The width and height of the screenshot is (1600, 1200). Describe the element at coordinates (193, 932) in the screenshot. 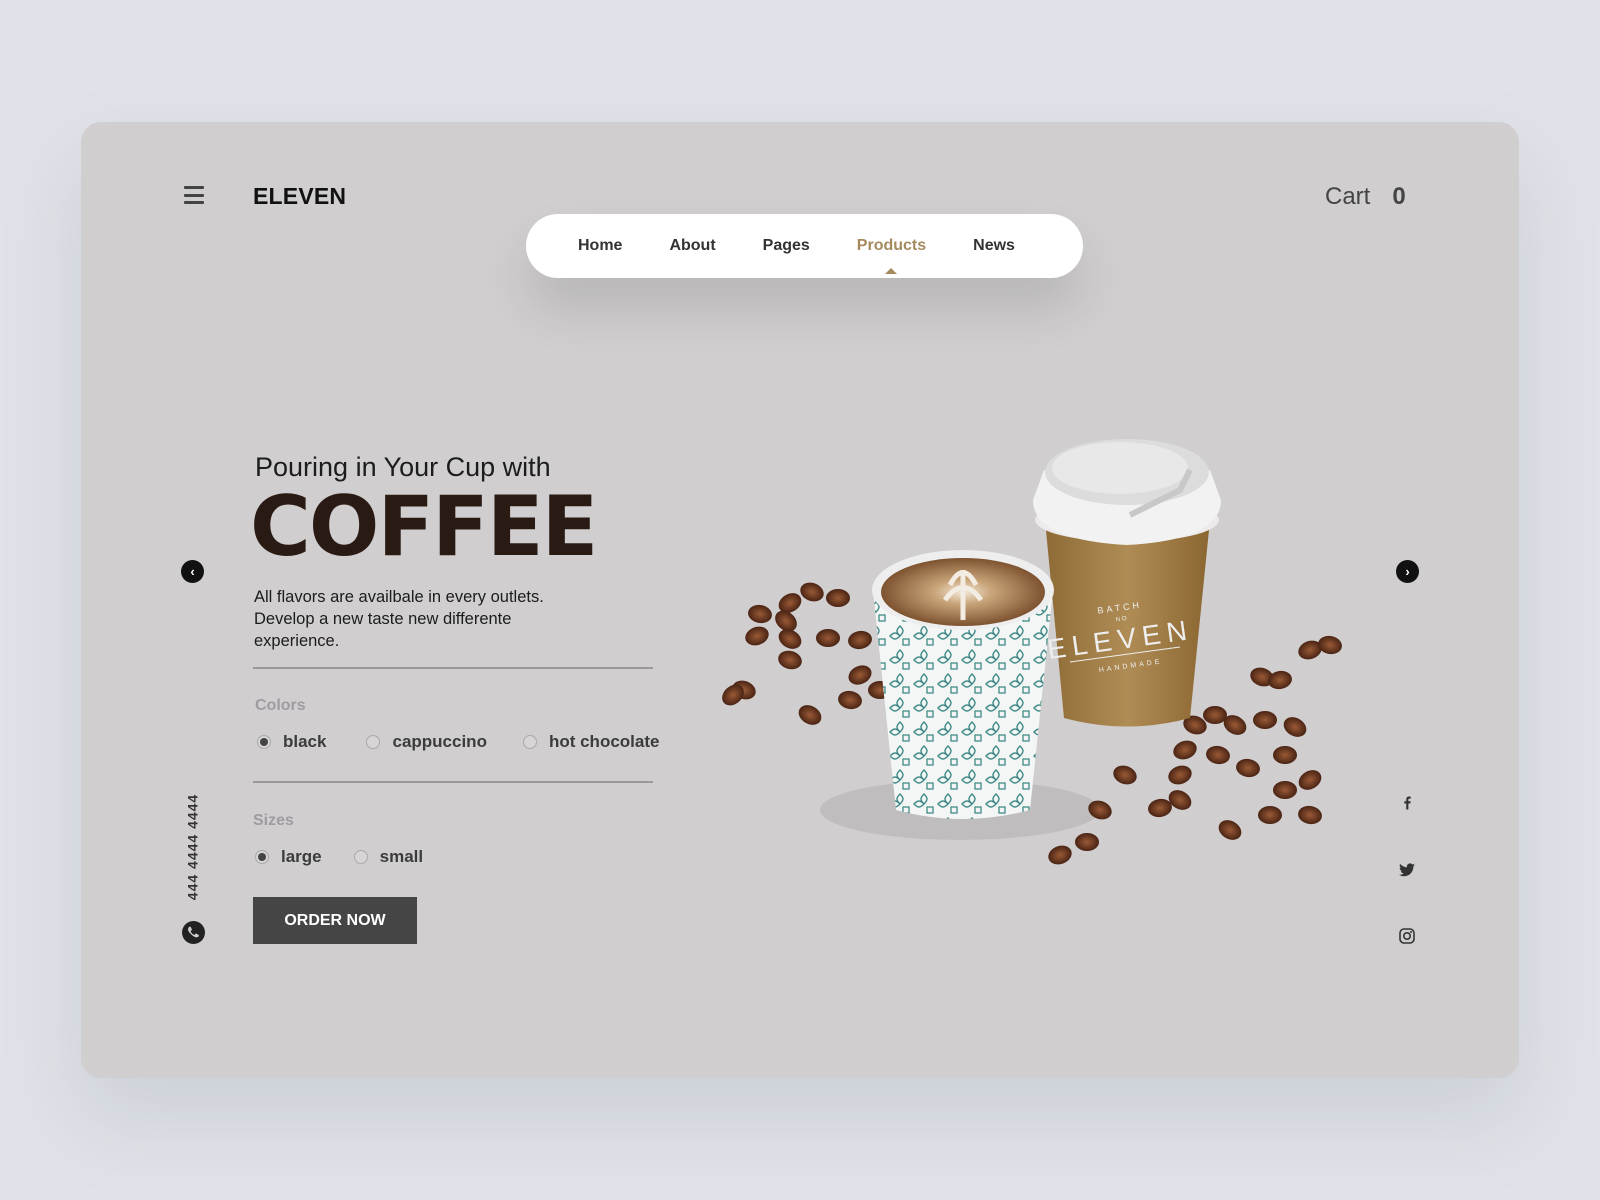

I see `phone-icon` at that location.